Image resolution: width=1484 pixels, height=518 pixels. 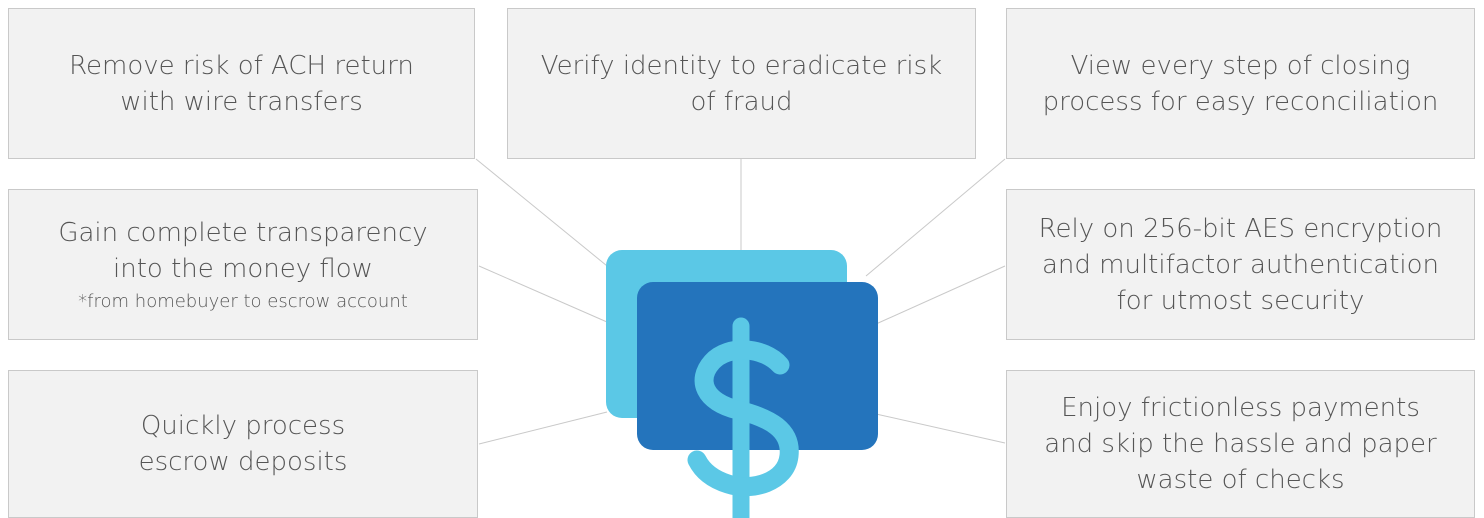 I want to click on dollar-cards-icon, so click(x=742, y=384).